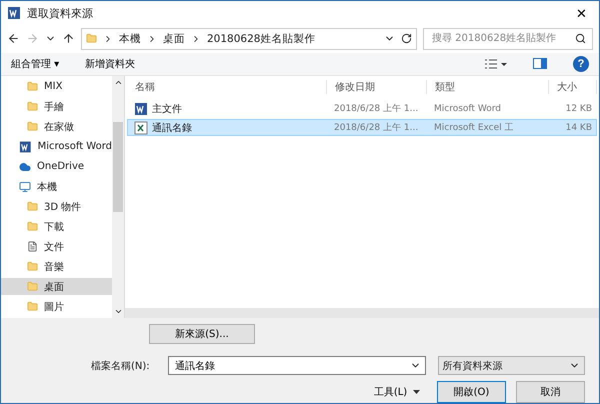  I want to click on table-cell-text: Microsoft Excel 工, so click(474, 128).